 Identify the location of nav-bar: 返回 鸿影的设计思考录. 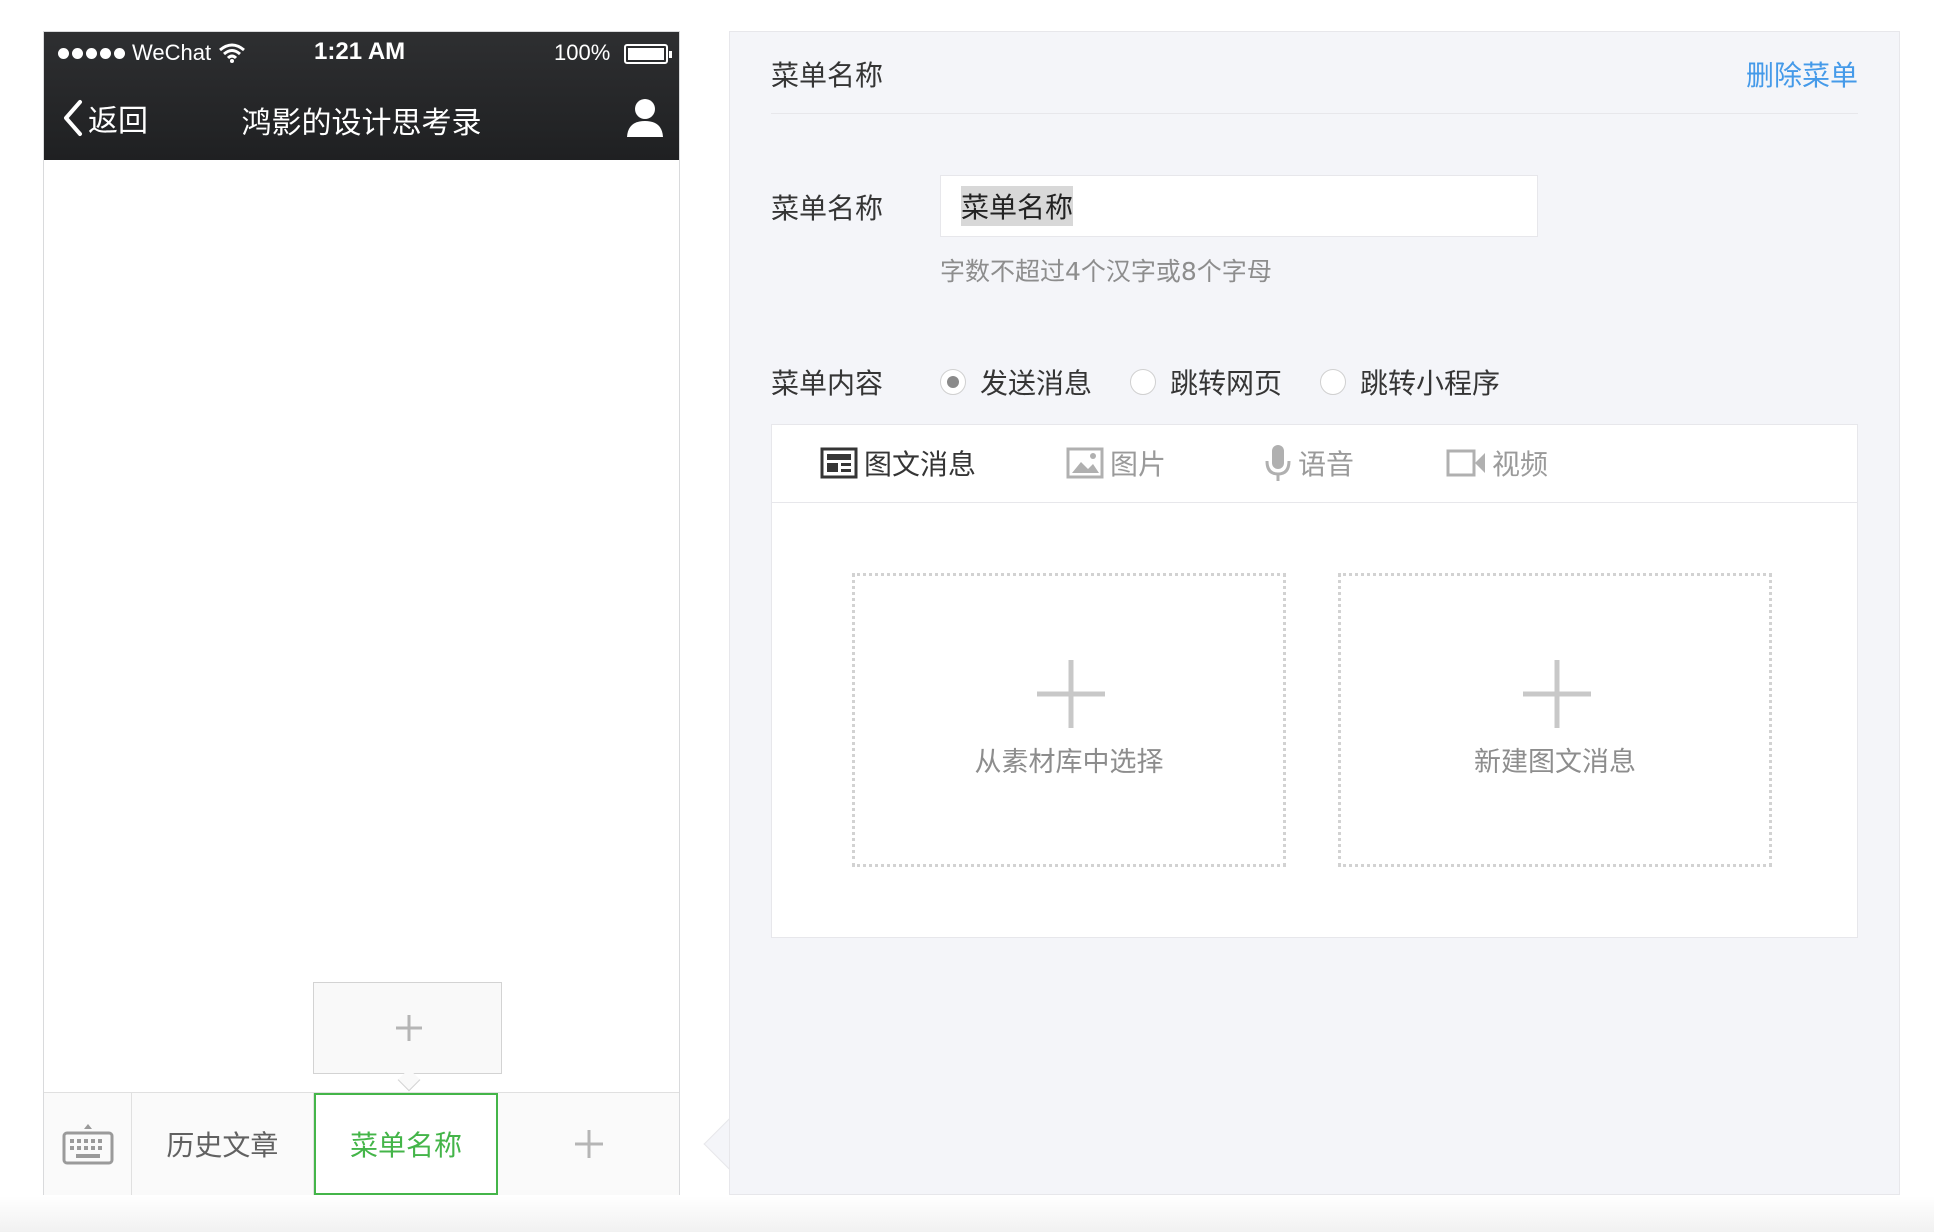
(361, 119).